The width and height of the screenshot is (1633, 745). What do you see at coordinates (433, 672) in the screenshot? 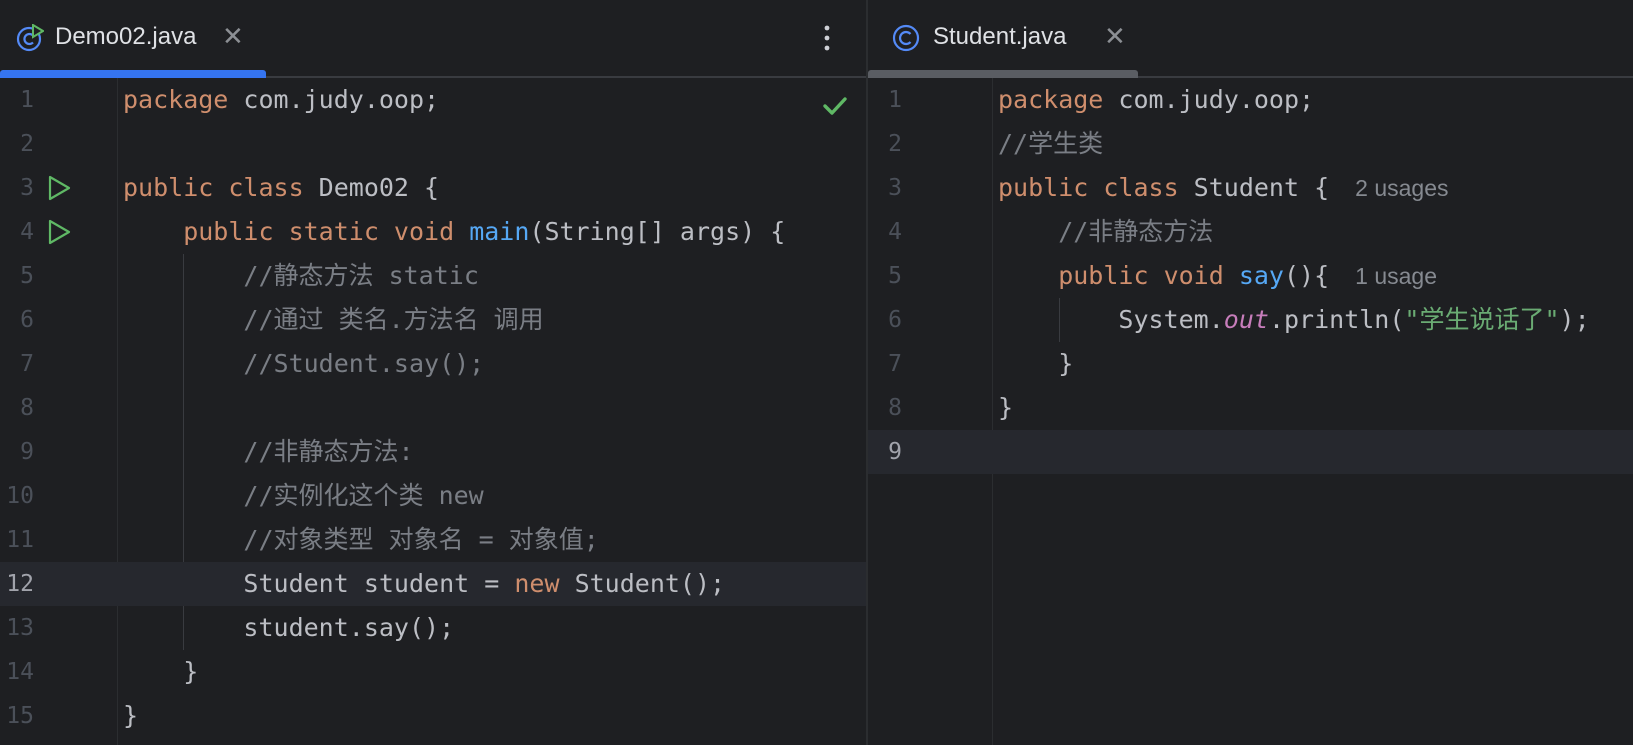
I see `code-line: 14 }` at bounding box center [433, 672].